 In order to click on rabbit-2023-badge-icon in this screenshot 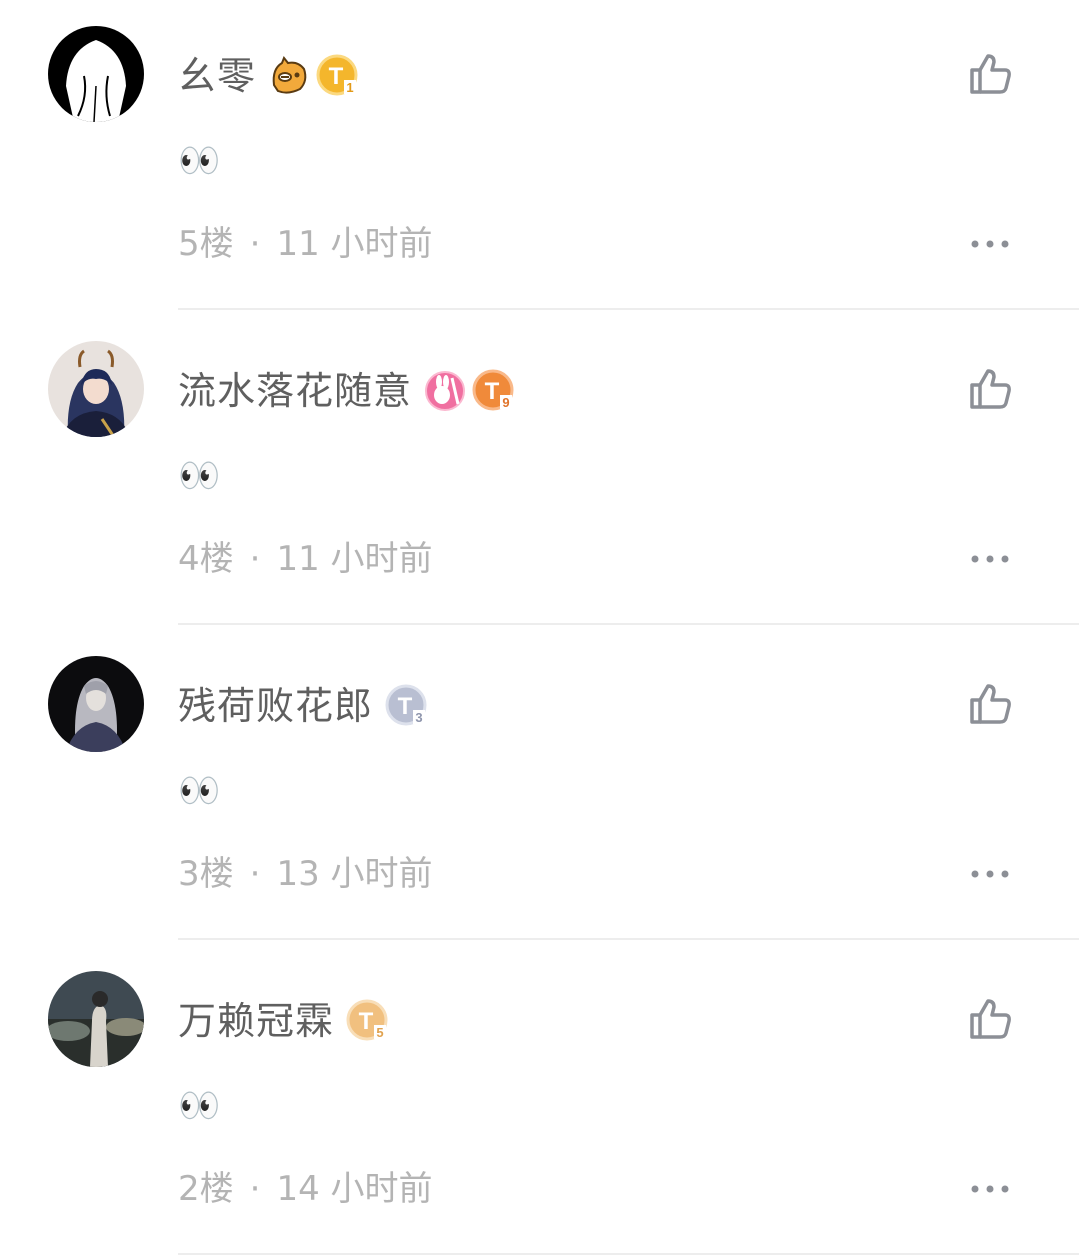, I will do `click(445, 391)`.